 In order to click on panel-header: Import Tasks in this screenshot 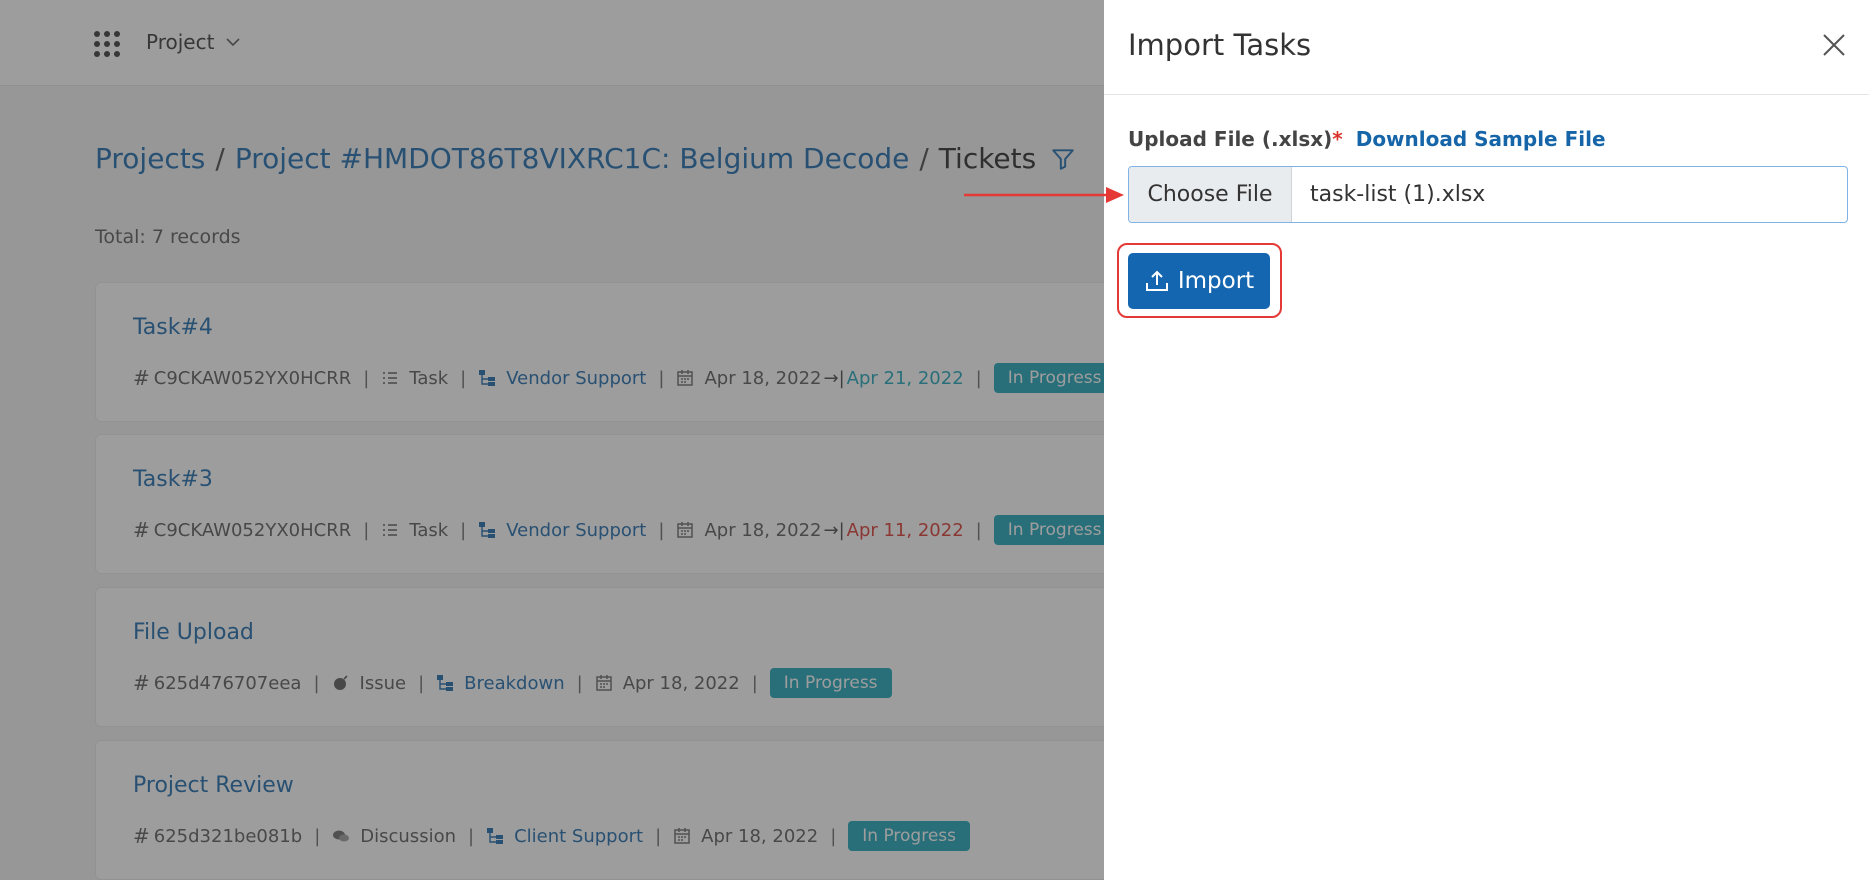, I will do `click(1486, 47)`.